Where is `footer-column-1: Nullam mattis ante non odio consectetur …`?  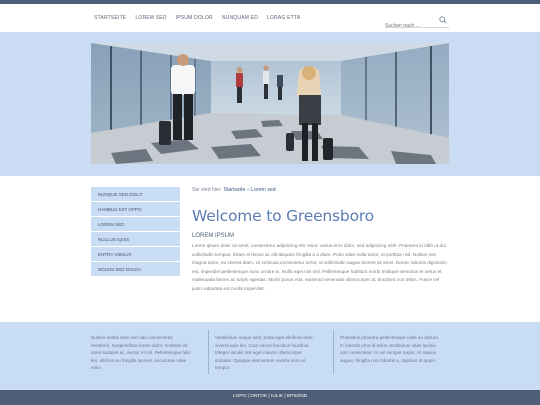 footer-column-1: Nullam mattis ante non odio consectetur … is located at coordinates (141, 352).